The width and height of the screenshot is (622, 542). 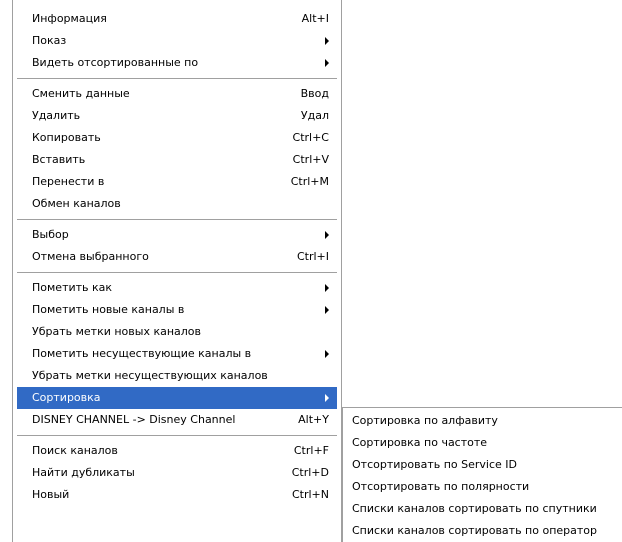 What do you see at coordinates (177, 204) in the screenshot?
I see `menu-item-обмен-каналов: Обмен каналов` at bounding box center [177, 204].